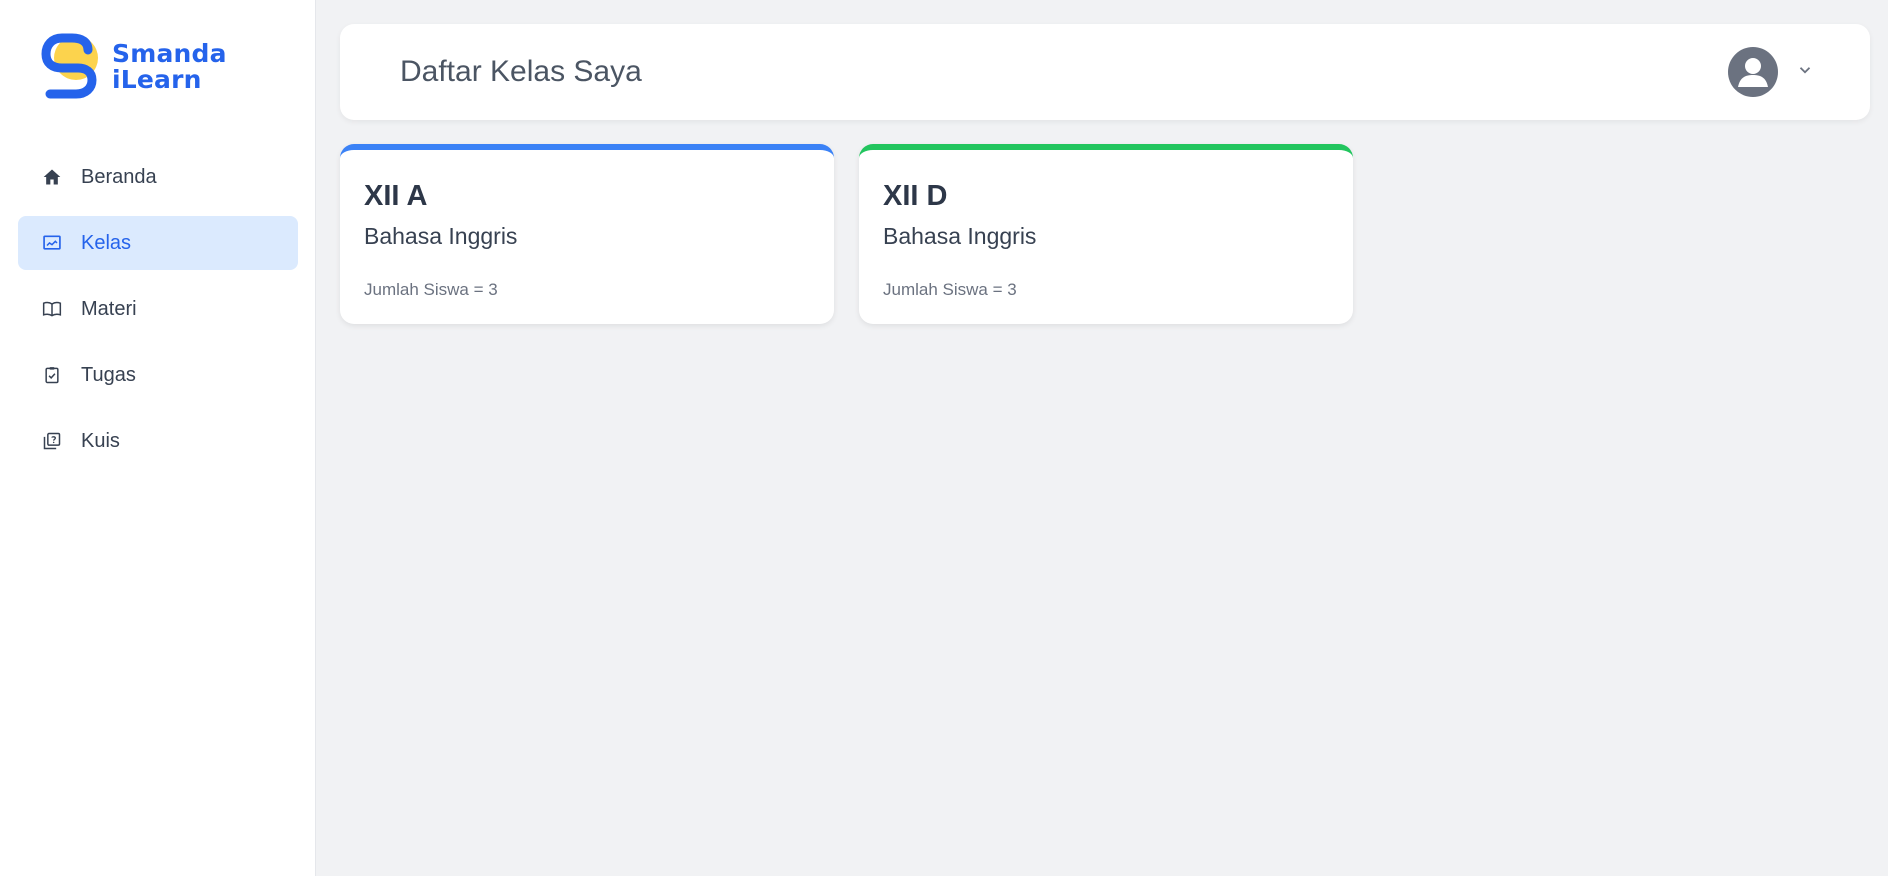 Image resolution: width=1888 pixels, height=876 pixels. I want to click on book-open-icon, so click(52, 309).